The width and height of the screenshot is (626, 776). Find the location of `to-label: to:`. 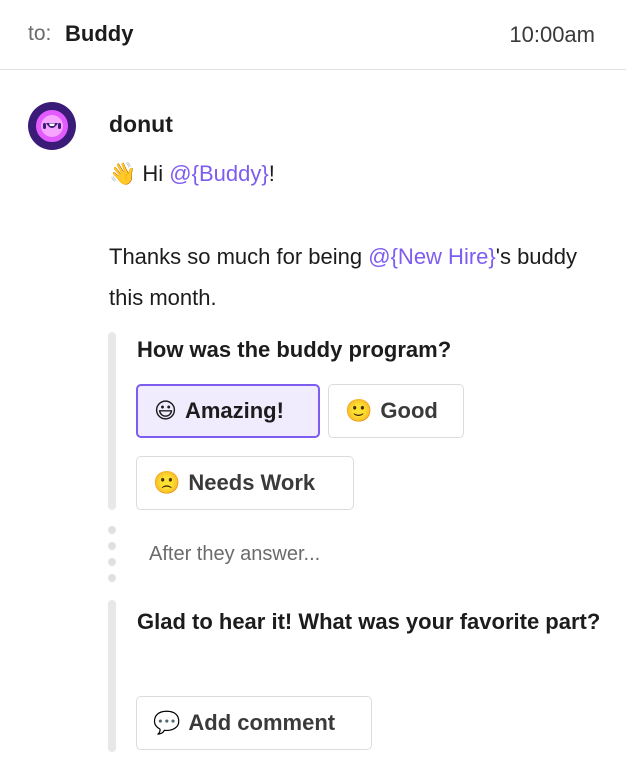

to-label: to: is located at coordinates (40, 33).